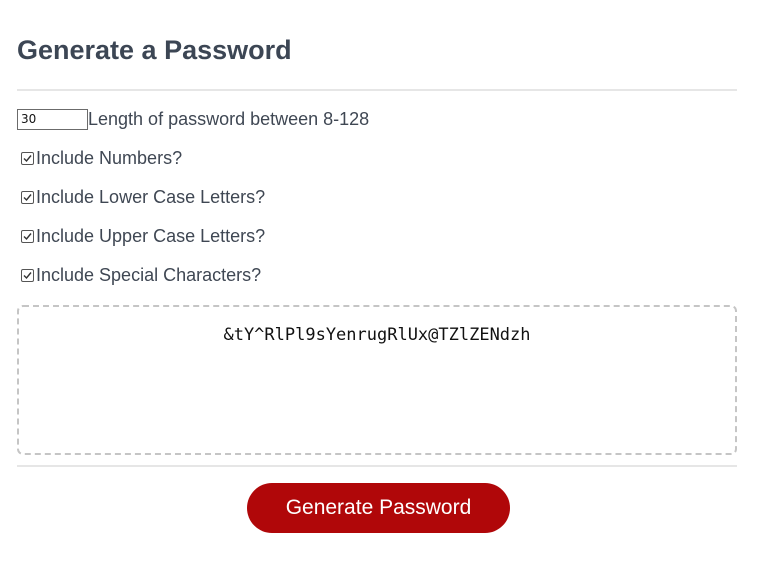 The width and height of the screenshot is (773, 571). I want to click on uppercase-row: Include Upper Case Letters?, so click(377, 236).